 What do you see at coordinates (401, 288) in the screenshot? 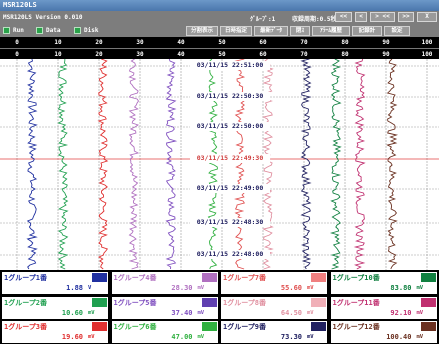
I see `channel-value: 83.80` at bounding box center [401, 288].